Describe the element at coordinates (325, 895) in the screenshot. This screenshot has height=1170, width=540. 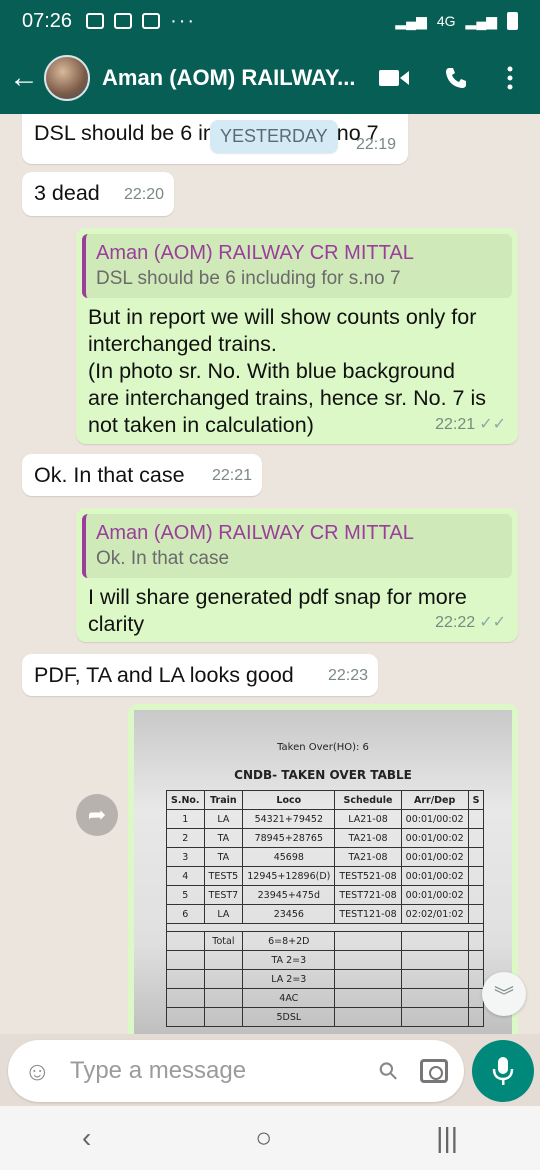
I see `table-row: 5 TEST7 23945+475d TEST721-08 00:01/00:02` at that location.